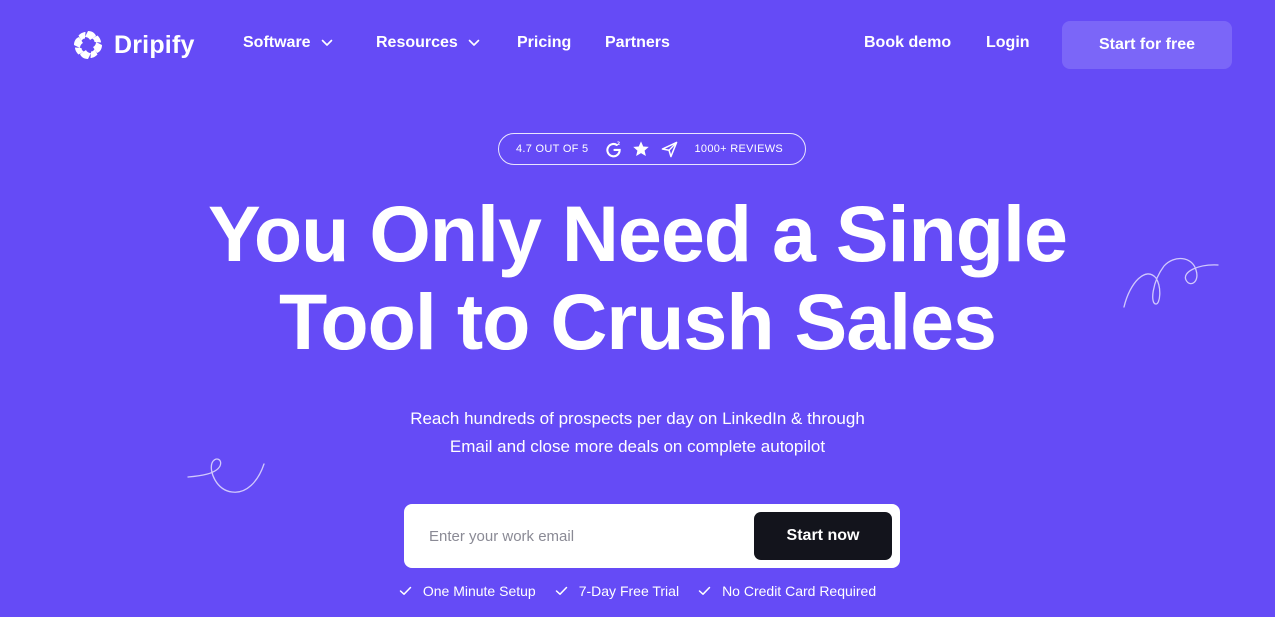  Describe the element at coordinates (629, 591) in the screenshot. I see `feature-label: 7-Day Free Trial` at that location.